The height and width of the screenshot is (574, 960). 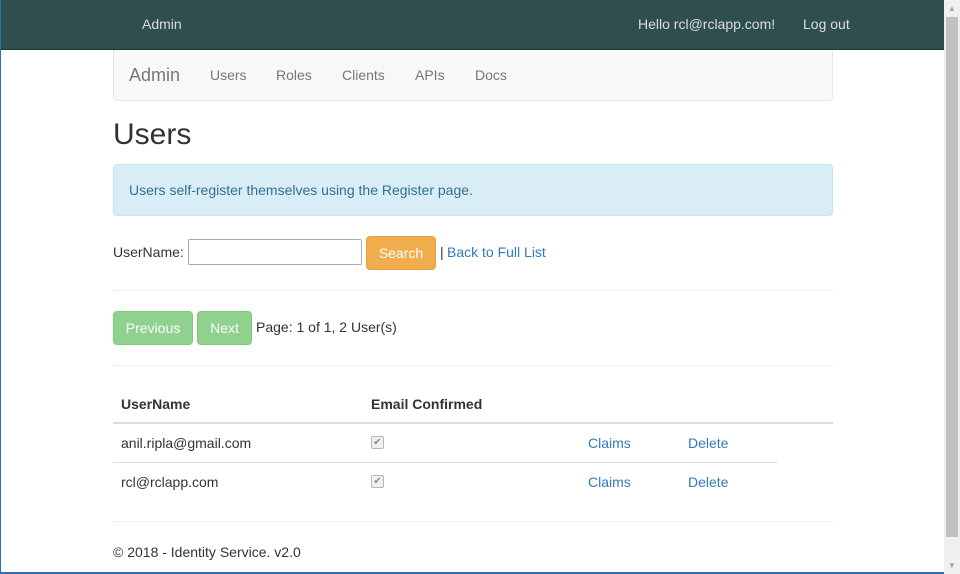 What do you see at coordinates (401, 253) in the screenshot?
I see `search-button: Search` at bounding box center [401, 253].